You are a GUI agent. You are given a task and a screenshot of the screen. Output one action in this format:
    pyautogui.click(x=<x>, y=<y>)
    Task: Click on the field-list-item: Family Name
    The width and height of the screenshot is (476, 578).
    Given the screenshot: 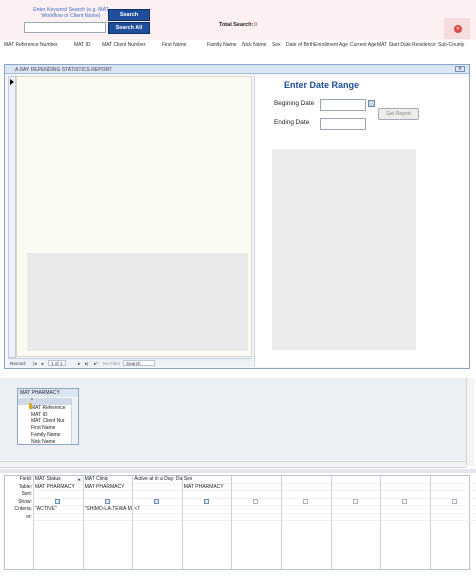 What is the action you would take?
    pyautogui.click(x=45, y=435)
    